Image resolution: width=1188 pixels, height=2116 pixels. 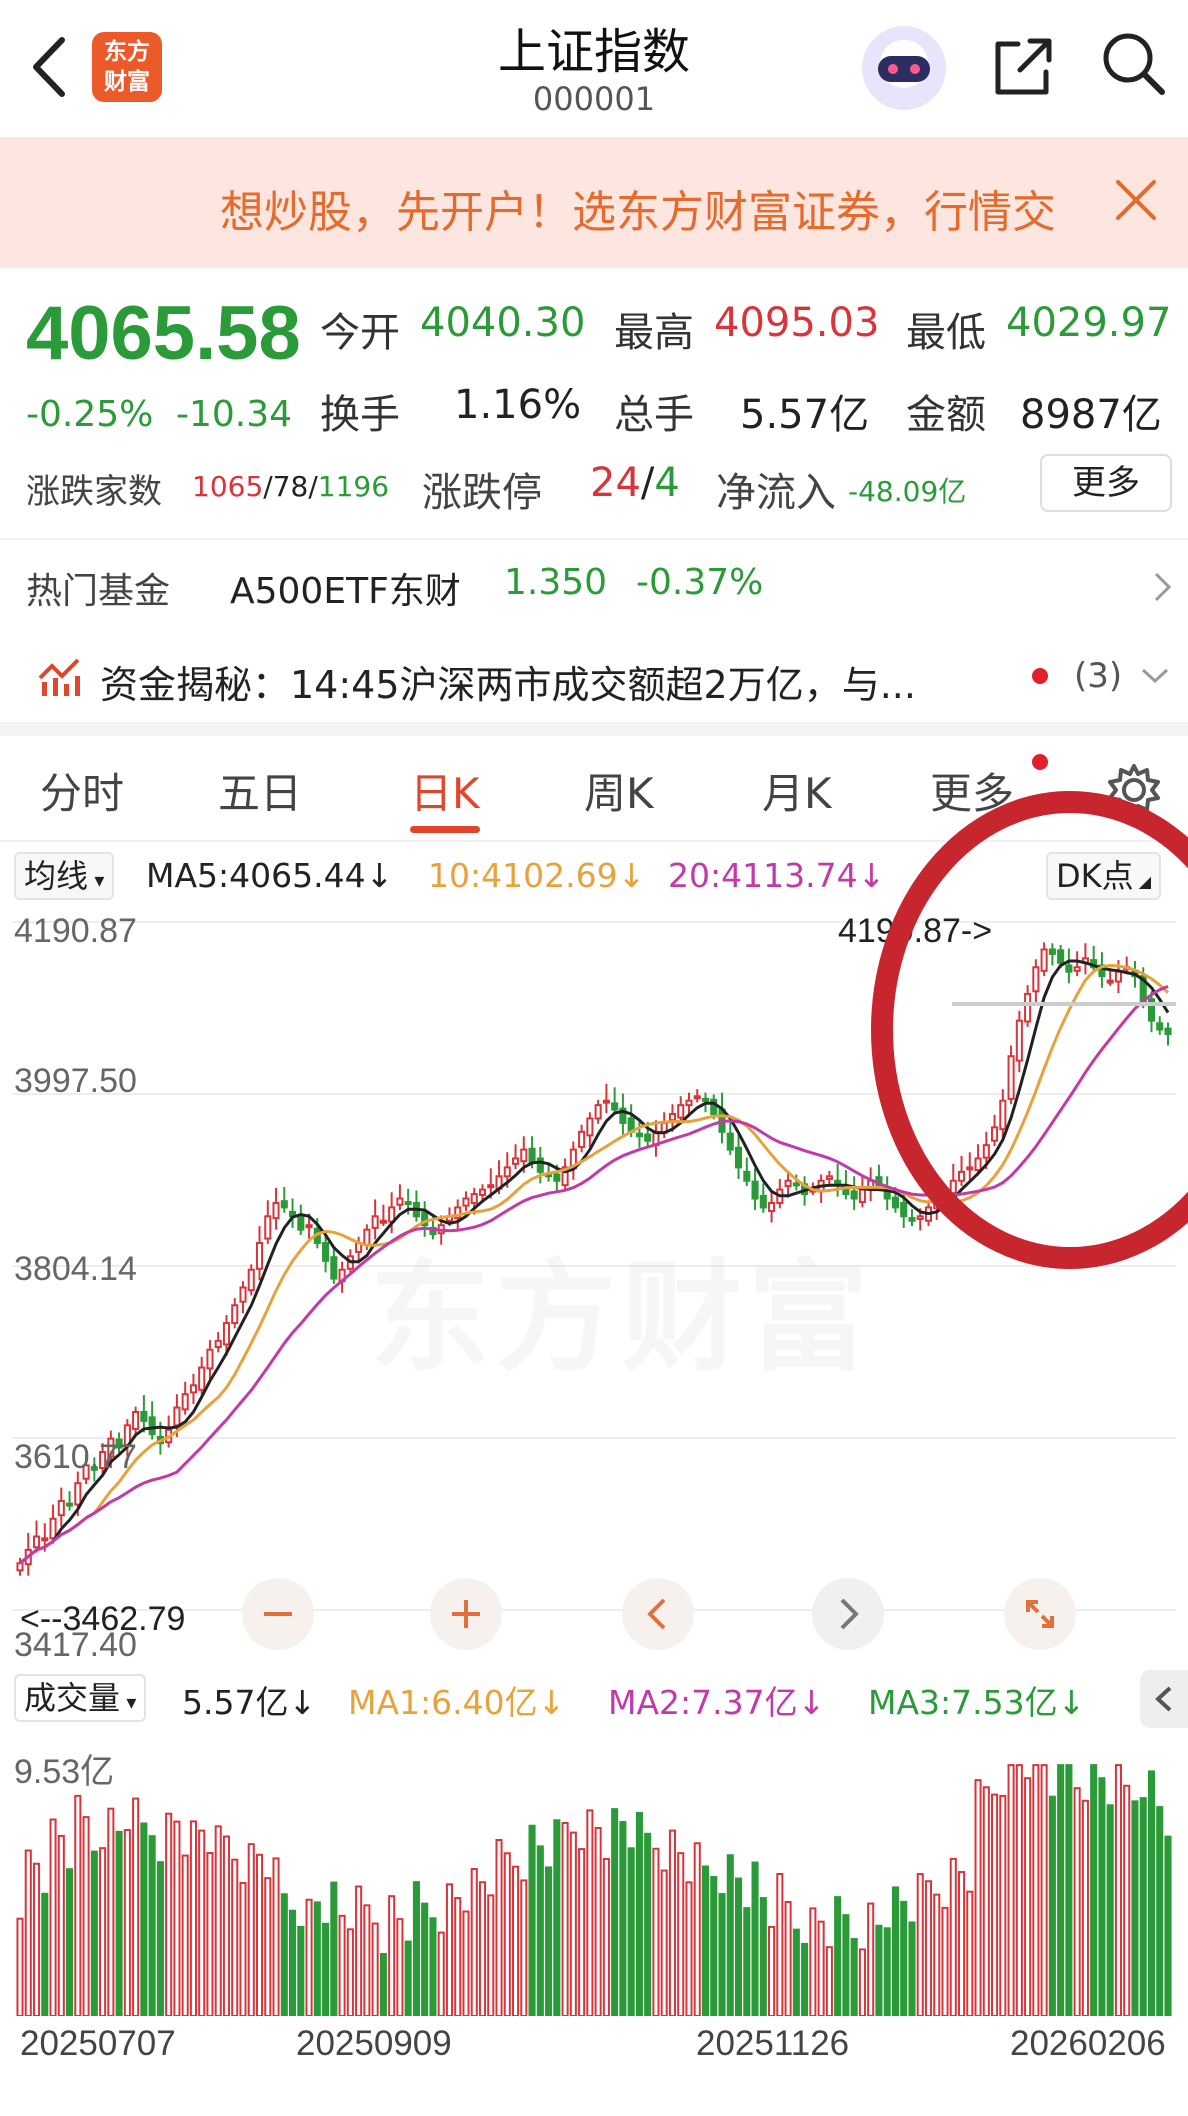 What do you see at coordinates (537, 875) in the screenshot?
I see `ma10-value: 10:4102.69↓` at bounding box center [537, 875].